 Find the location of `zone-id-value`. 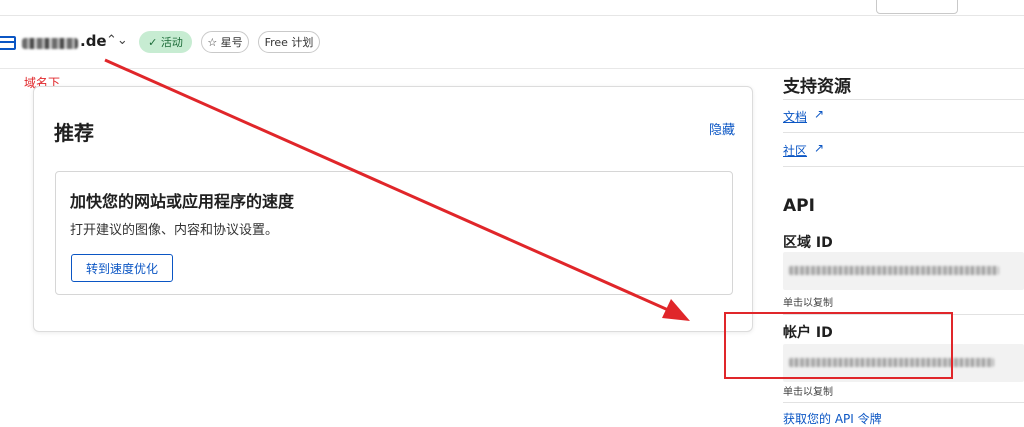

zone-id-value is located at coordinates (903, 271).